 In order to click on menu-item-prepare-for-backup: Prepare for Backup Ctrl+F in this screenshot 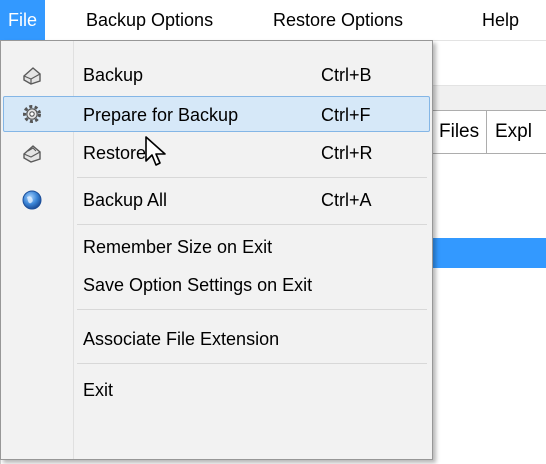, I will do `click(216, 114)`.